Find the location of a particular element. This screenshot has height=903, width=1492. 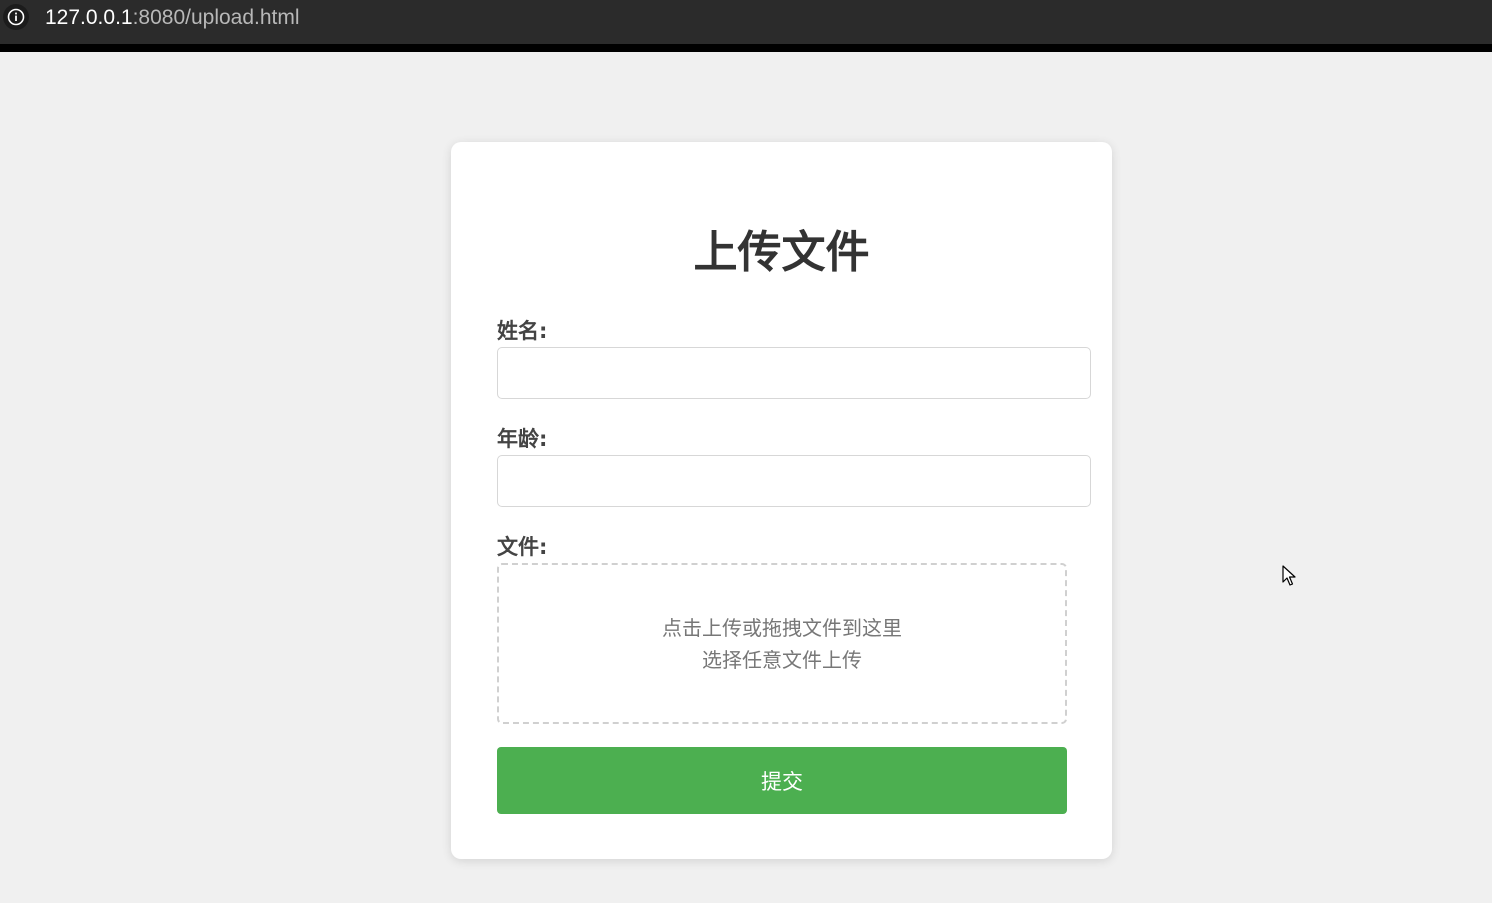

browser-address-bar: 127.0.0.1:8080/upload.html is located at coordinates (746, 26).